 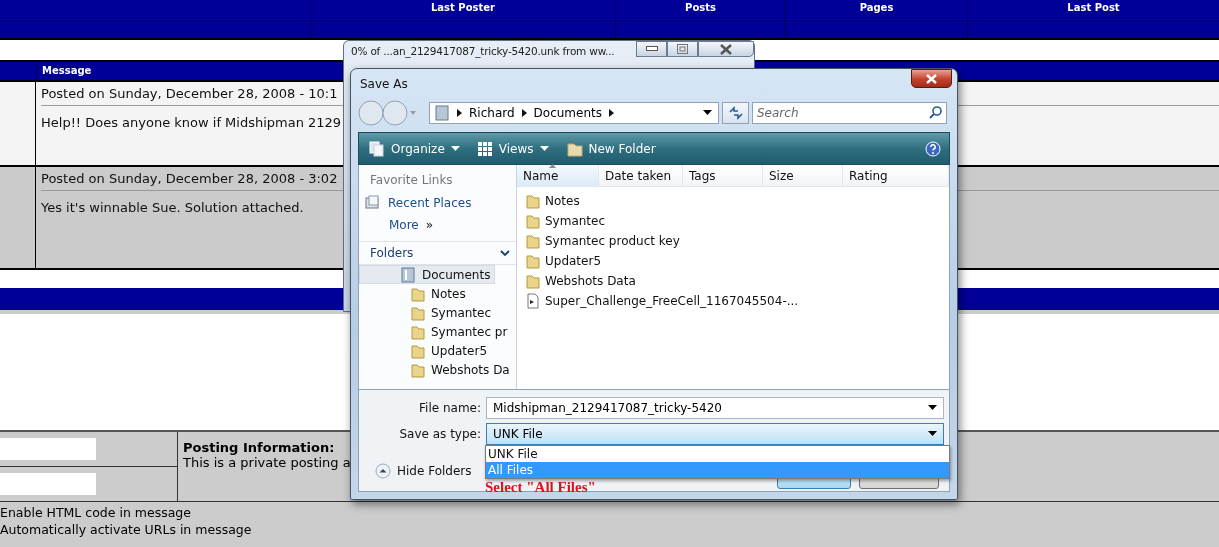 I want to click on maximize-icon, so click(x=682, y=49).